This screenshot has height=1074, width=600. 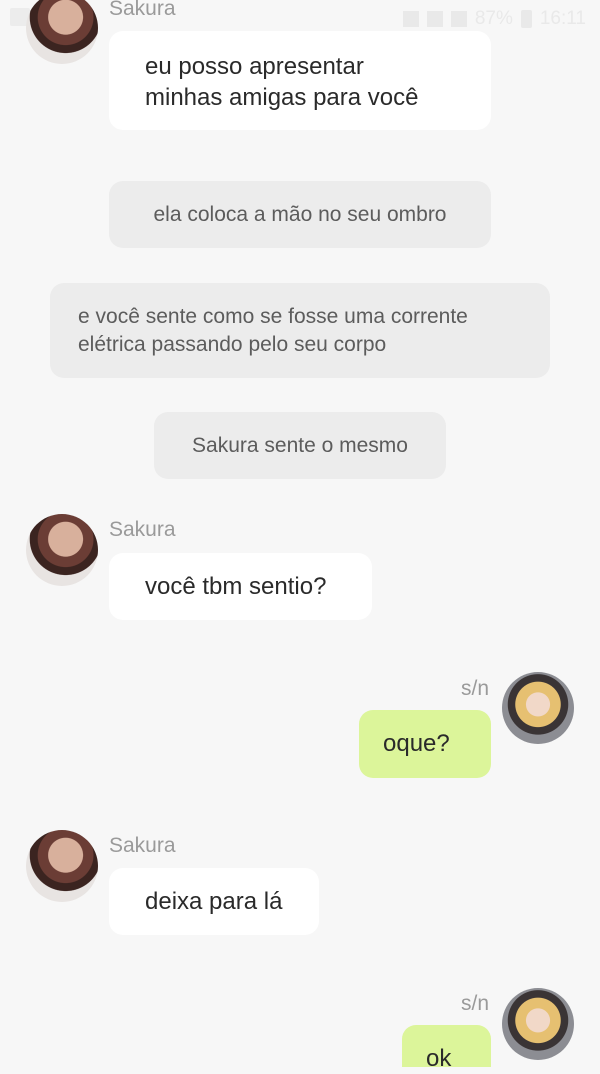 I want to click on clock: 16:11, so click(x=562, y=18).